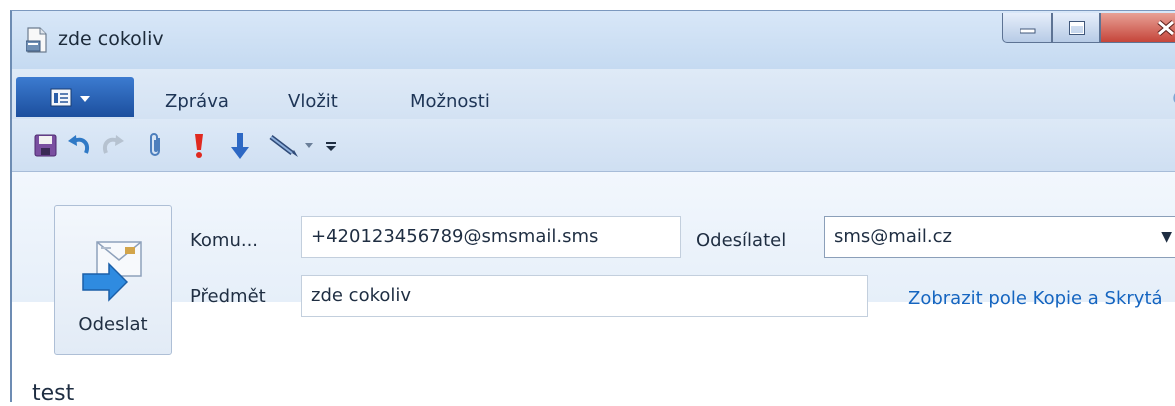  What do you see at coordinates (36, 40) in the screenshot?
I see `message-document-icon` at bounding box center [36, 40].